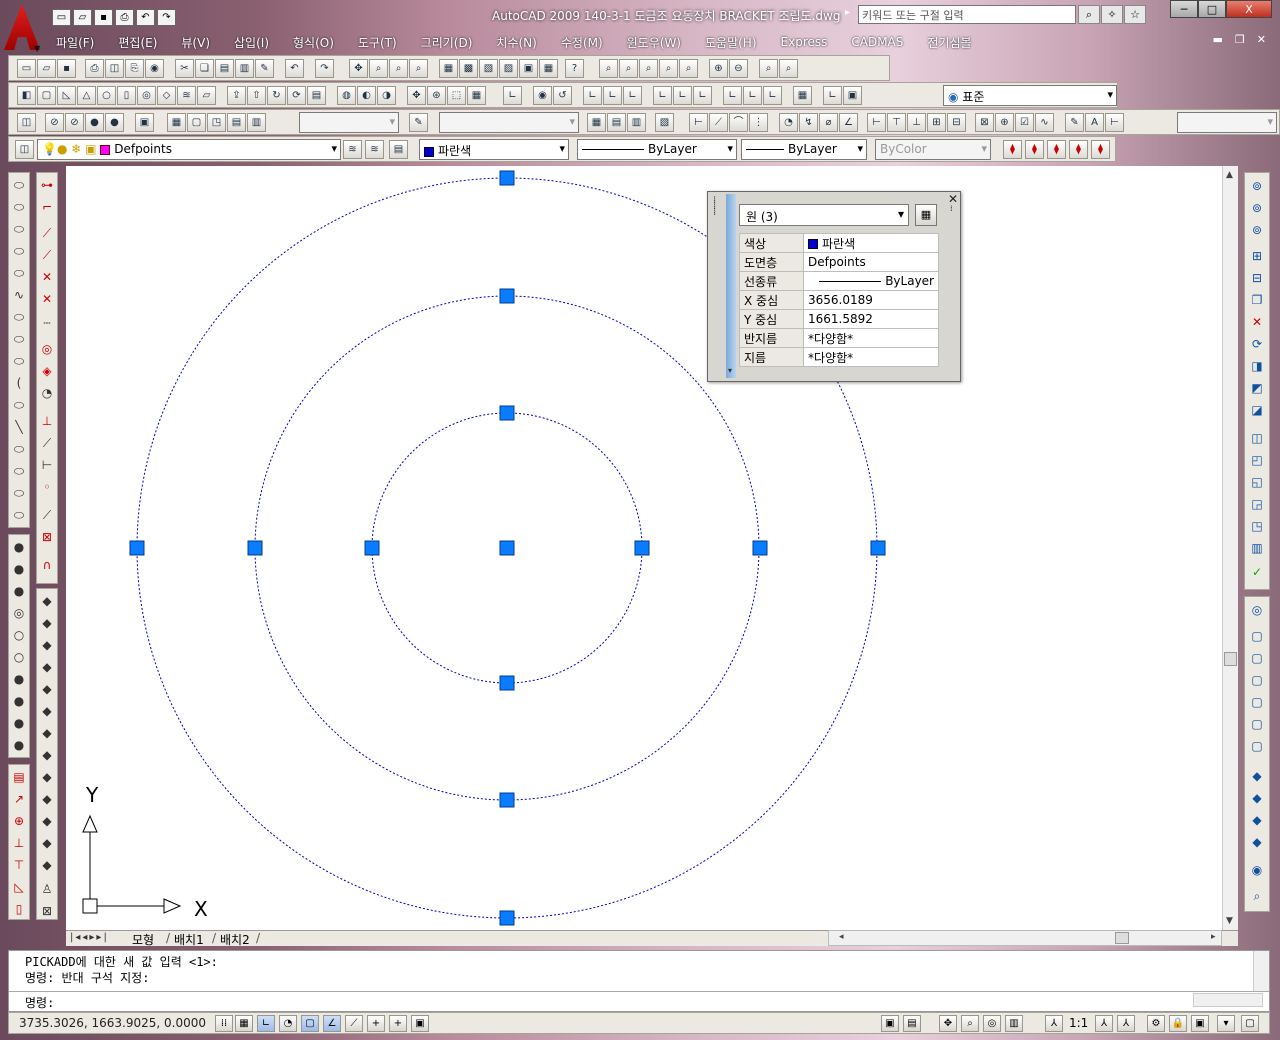 This screenshot has width=1280, height=1040. I want to click on tool-c6-icon: ◺, so click(19, 887).